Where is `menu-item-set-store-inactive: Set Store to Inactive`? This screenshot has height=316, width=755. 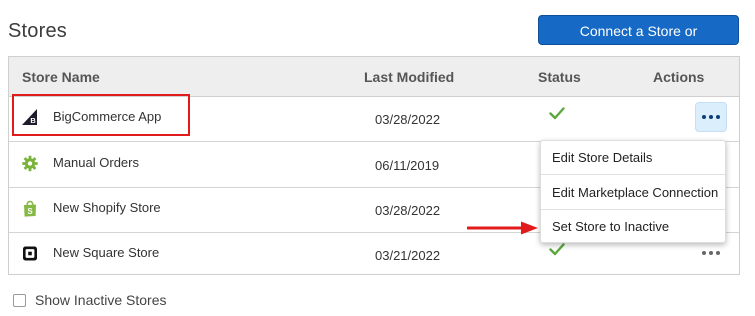 menu-item-set-store-inactive: Set Store to Inactive is located at coordinates (633, 227).